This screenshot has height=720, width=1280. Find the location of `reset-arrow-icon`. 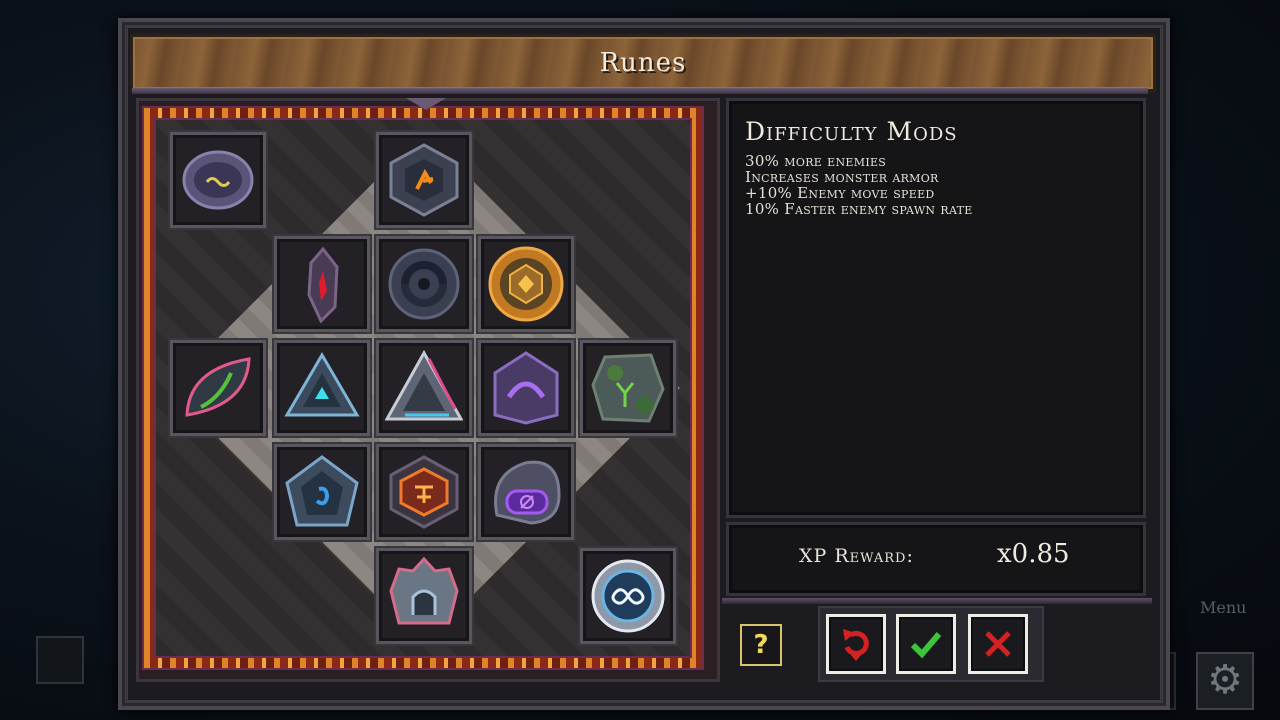

reset-arrow-icon is located at coordinates (856, 645).